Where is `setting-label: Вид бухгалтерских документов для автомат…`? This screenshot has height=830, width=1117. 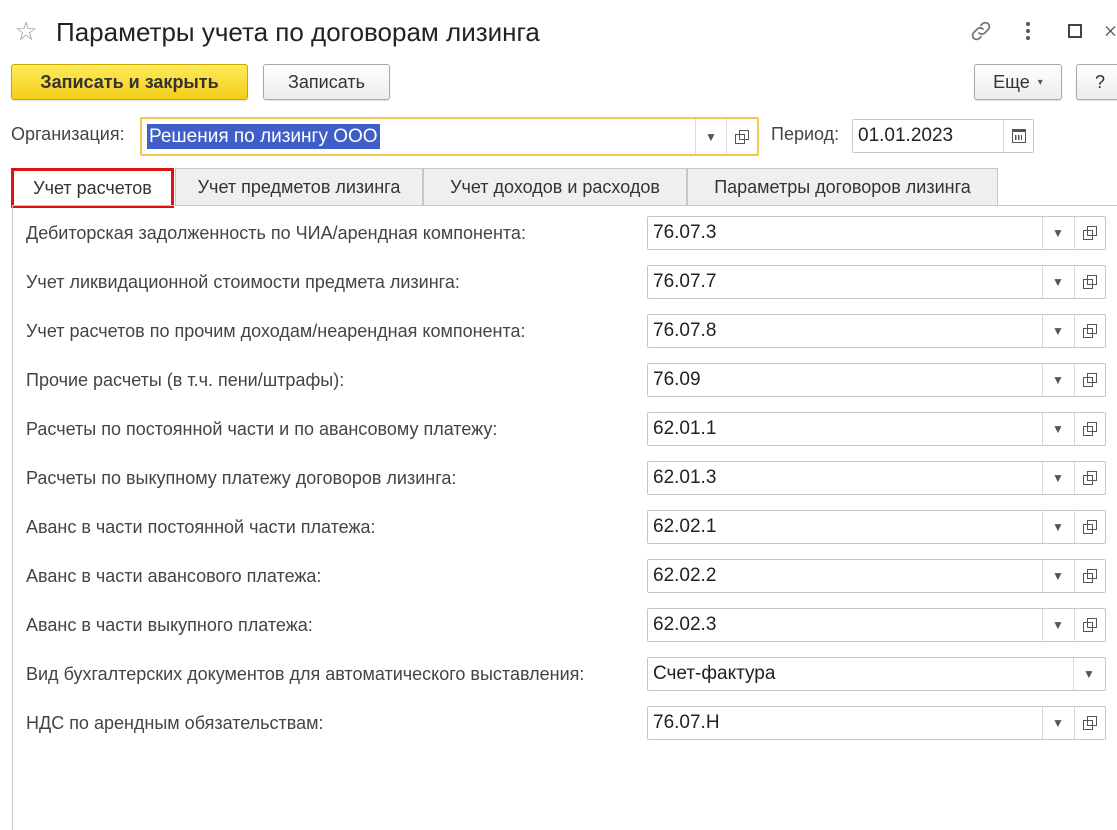
setting-label: Вид бухгалтерских документов для автомат… is located at coordinates (305, 674).